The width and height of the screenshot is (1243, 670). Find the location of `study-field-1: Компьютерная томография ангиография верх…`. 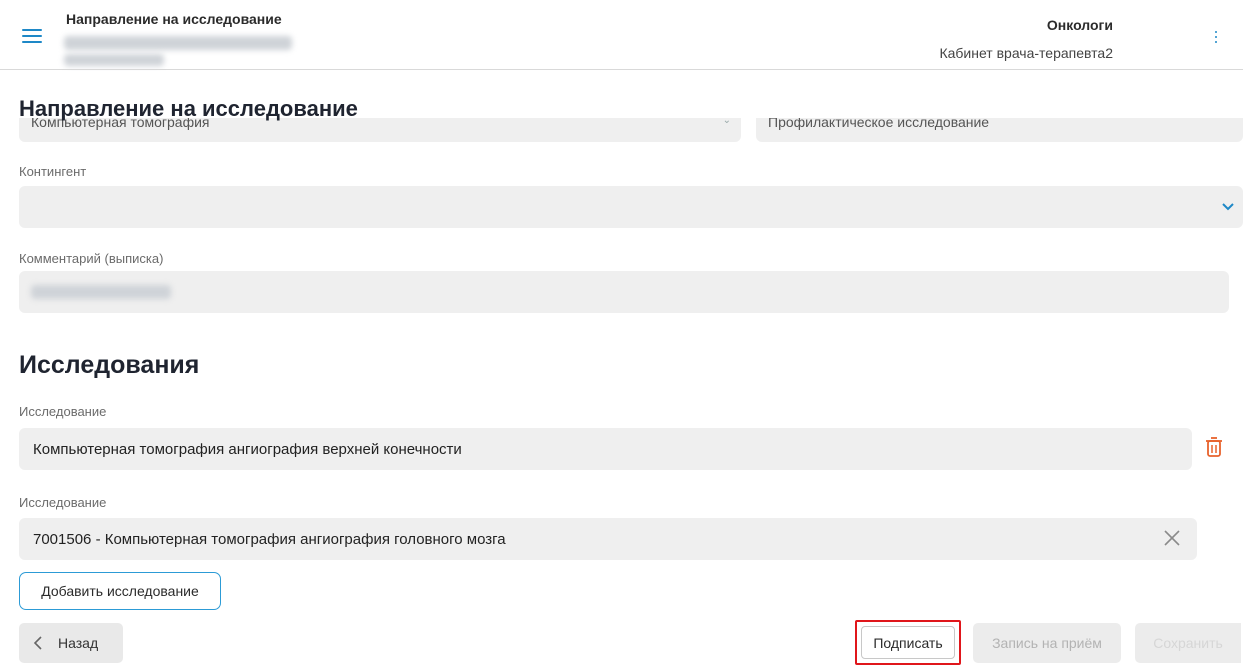

study-field-1: Компьютерная томография ангиография верх… is located at coordinates (605, 449).